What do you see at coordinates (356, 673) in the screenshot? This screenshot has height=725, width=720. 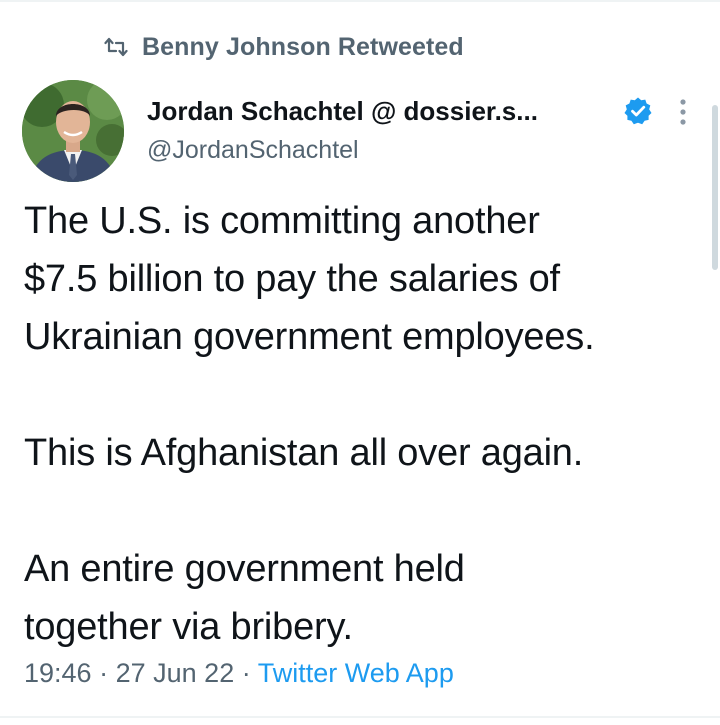 I see `tweet-source-link: Twitter Web App` at bounding box center [356, 673].